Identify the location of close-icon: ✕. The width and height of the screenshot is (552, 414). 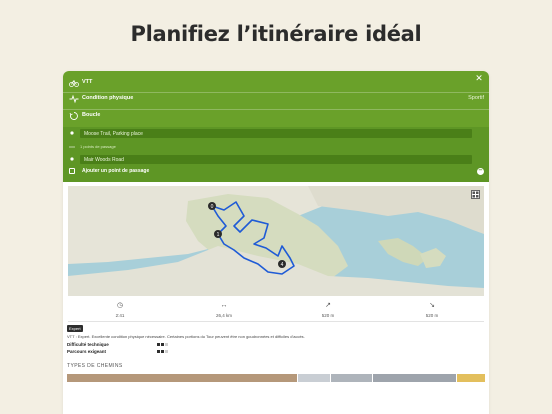
(479, 78).